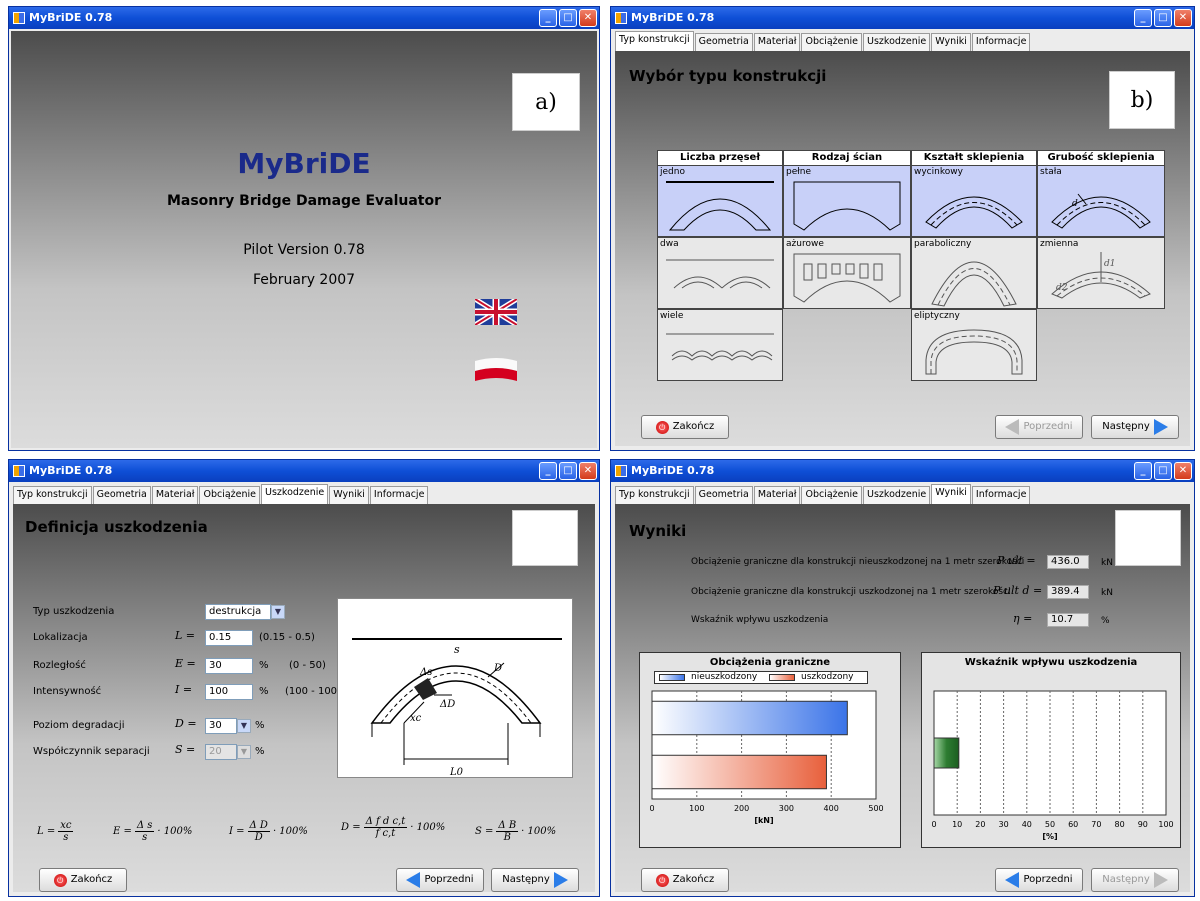  Describe the element at coordinates (946, 753) in the screenshot. I see `bar-value` at that location.